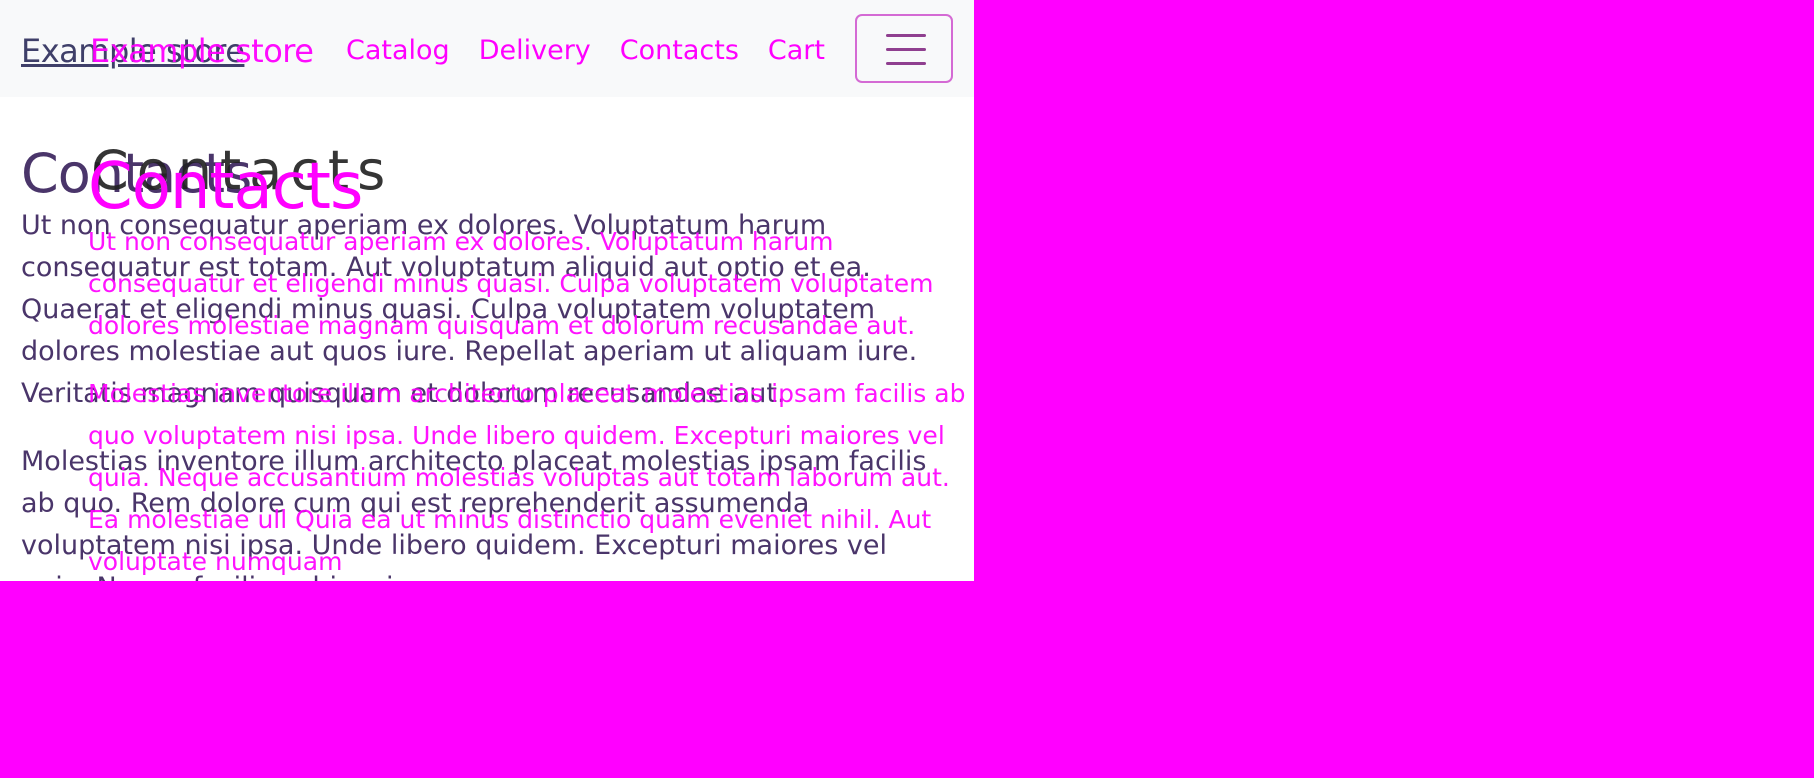 This screenshot has height=778, width=1814. I want to click on menu-icon-bar-bottom, so click(906, 63).